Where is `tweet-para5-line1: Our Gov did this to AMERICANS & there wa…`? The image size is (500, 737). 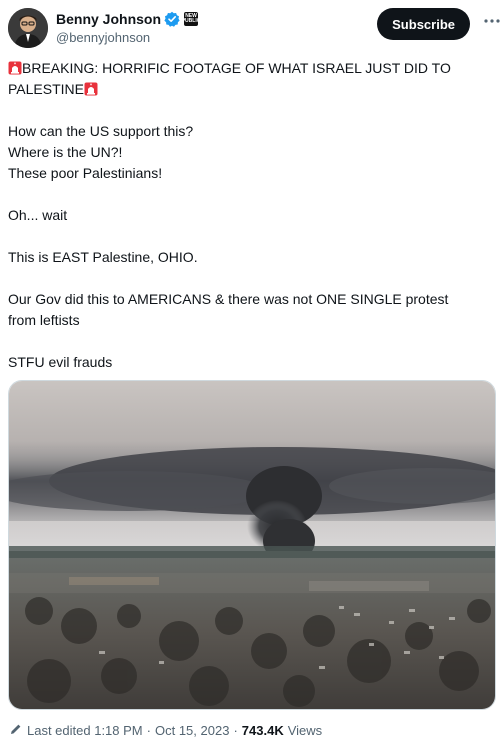
tweet-para5-line1: Our Gov did this to AMERICANS & there wa… is located at coordinates (228, 299).